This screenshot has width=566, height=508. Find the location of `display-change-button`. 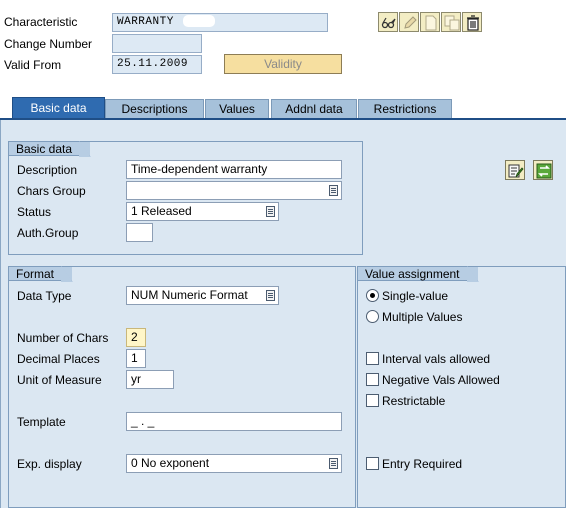

display-change-button is located at coordinates (388, 22).